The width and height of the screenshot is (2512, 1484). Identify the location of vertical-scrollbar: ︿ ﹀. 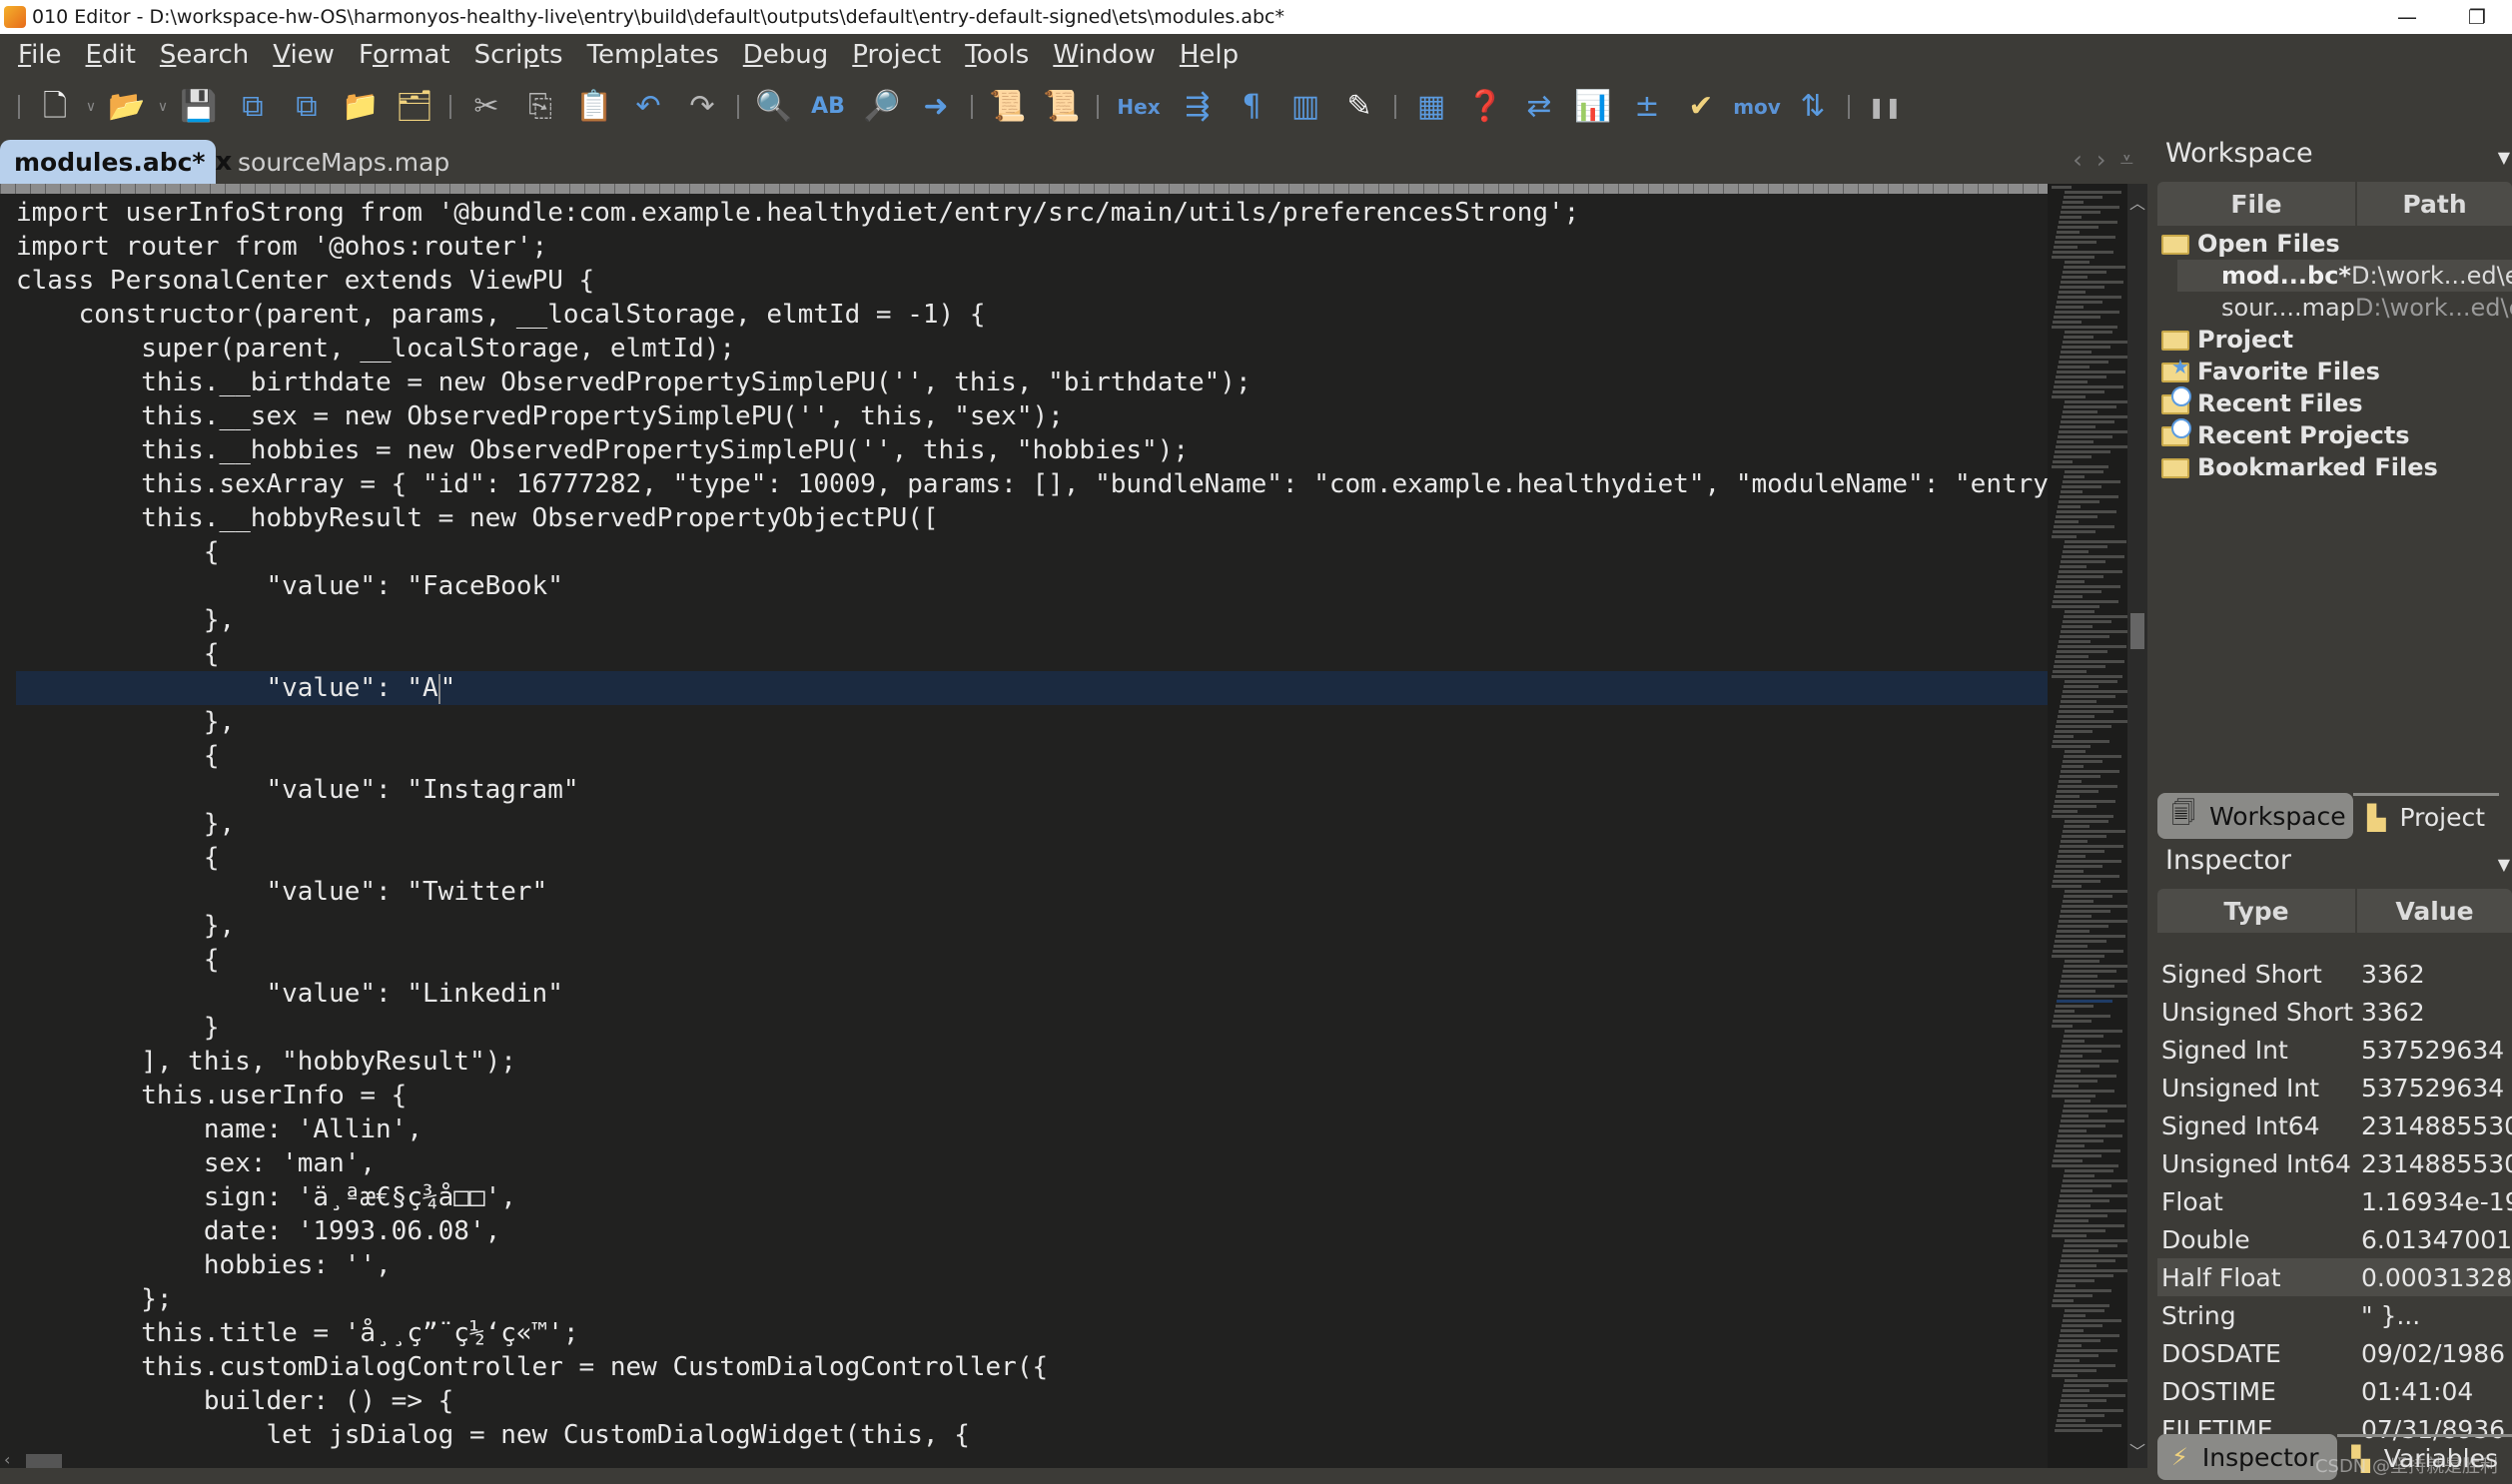
(2137, 826).